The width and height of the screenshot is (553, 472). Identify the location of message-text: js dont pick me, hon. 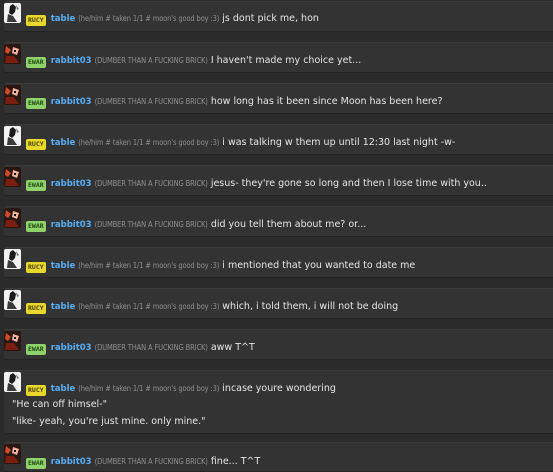
(270, 18).